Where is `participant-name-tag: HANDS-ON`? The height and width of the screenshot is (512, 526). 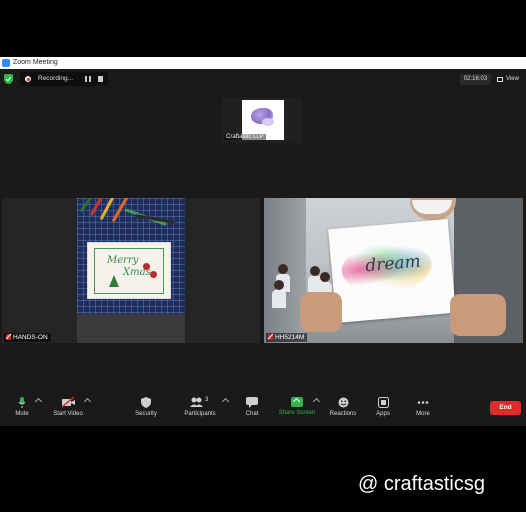
participant-name-tag: HANDS-ON is located at coordinates (27, 337).